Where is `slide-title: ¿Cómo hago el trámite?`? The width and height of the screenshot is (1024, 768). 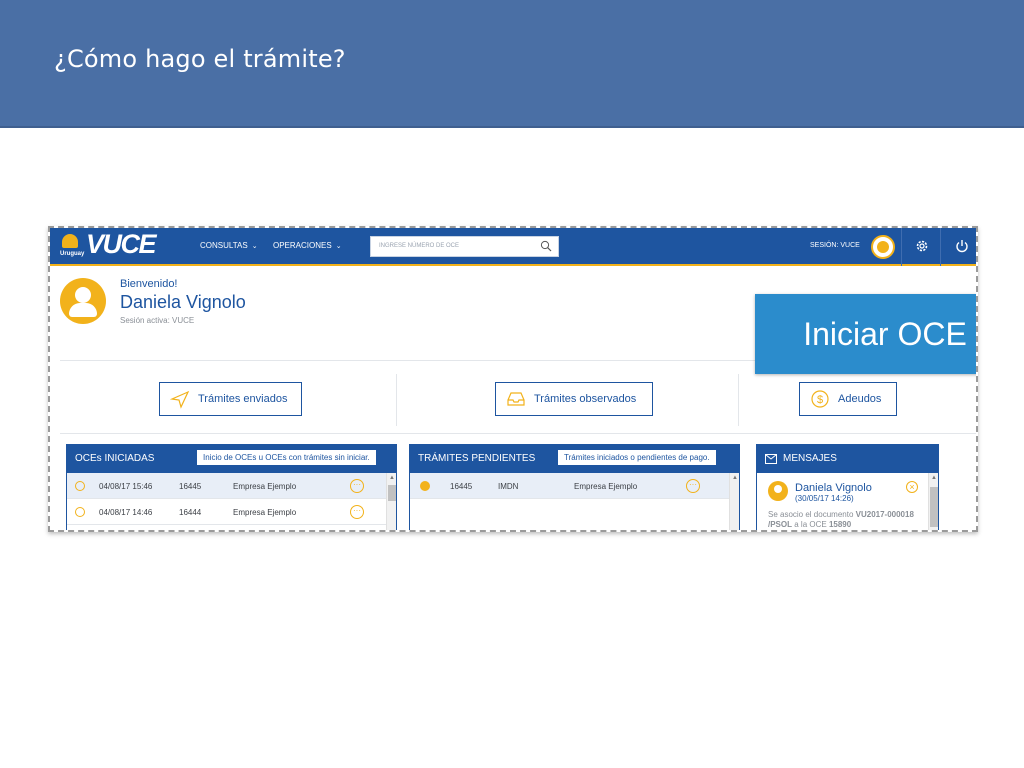
slide-title: ¿Cómo hago el trámite? is located at coordinates (200, 59).